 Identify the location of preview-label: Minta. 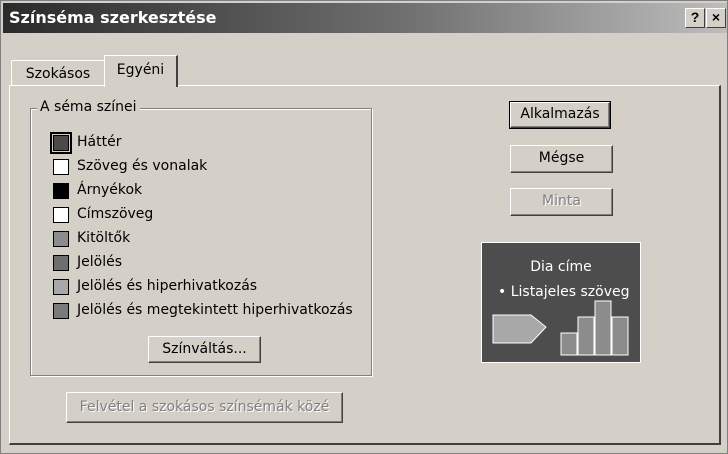
(561, 201).